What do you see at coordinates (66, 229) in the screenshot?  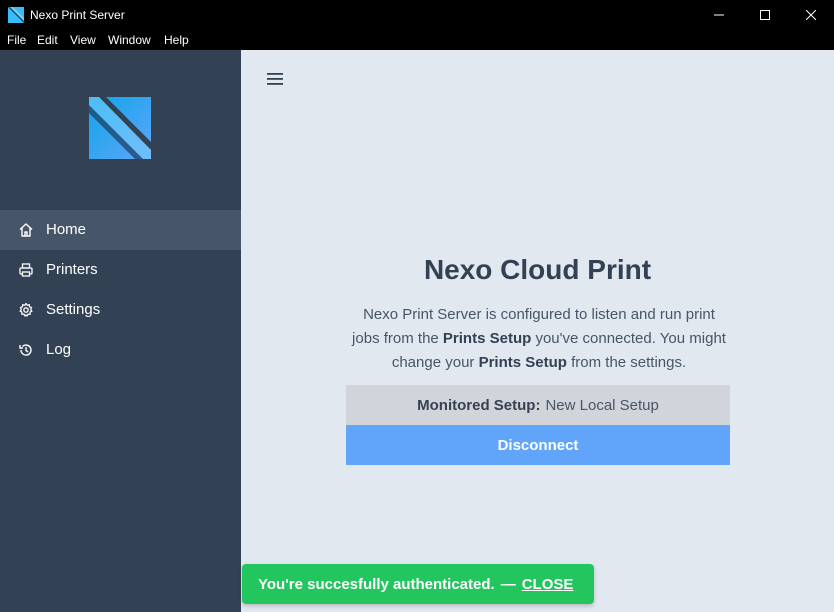 I see `sidebar-item-label: Home` at bounding box center [66, 229].